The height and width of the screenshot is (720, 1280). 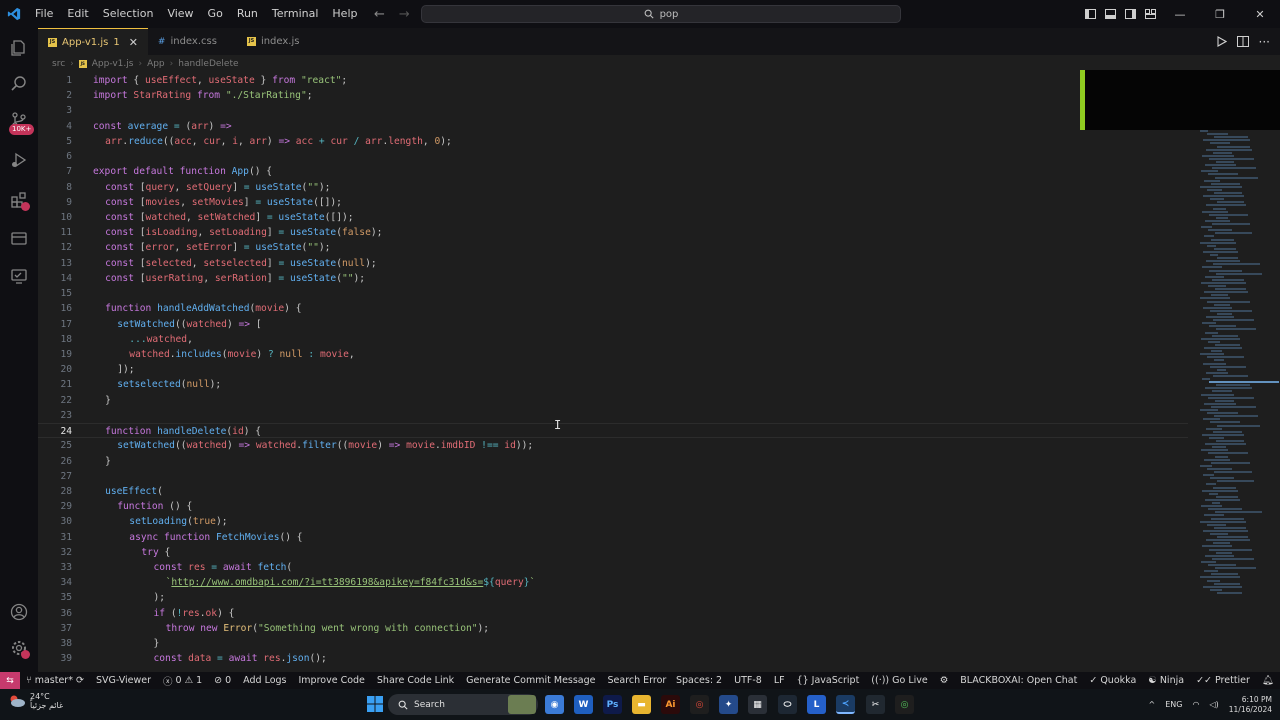 I want to click on eol-indicator: LF, so click(x=779, y=680).